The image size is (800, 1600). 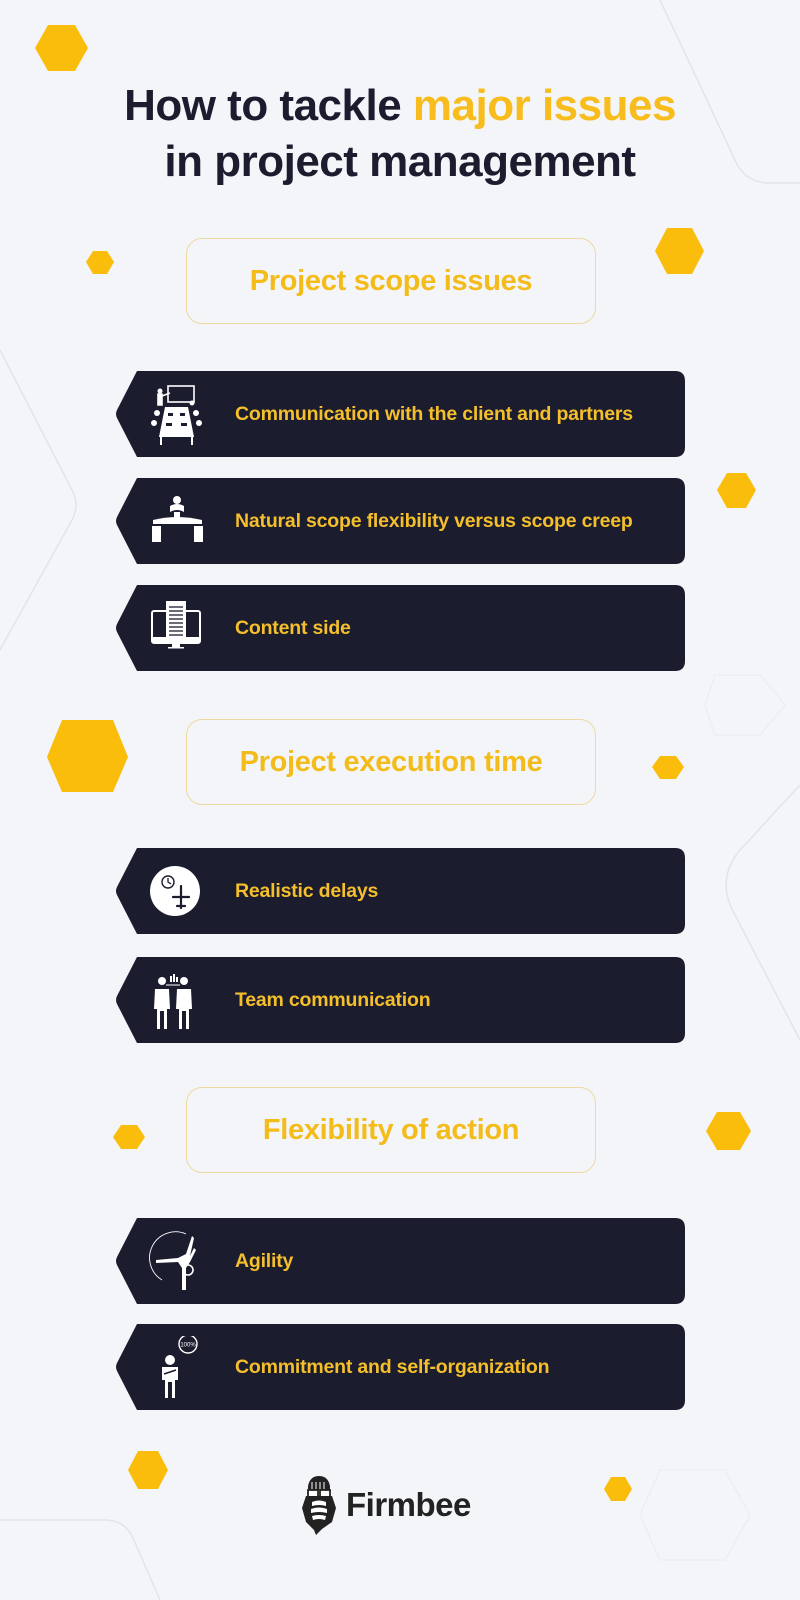 I want to click on bee-mascot-icon, so click(x=319, y=1505).